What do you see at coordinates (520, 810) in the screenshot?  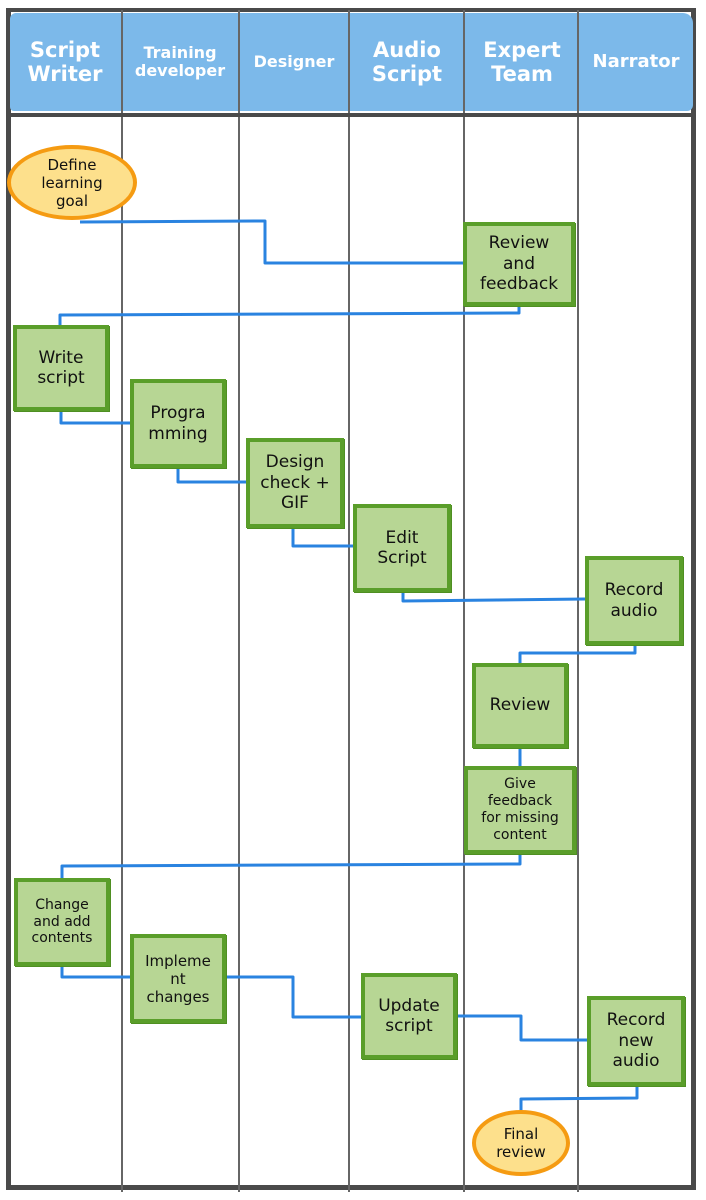 I see `node-give-feedback-missing-content: Give feedback for missing content` at bounding box center [520, 810].